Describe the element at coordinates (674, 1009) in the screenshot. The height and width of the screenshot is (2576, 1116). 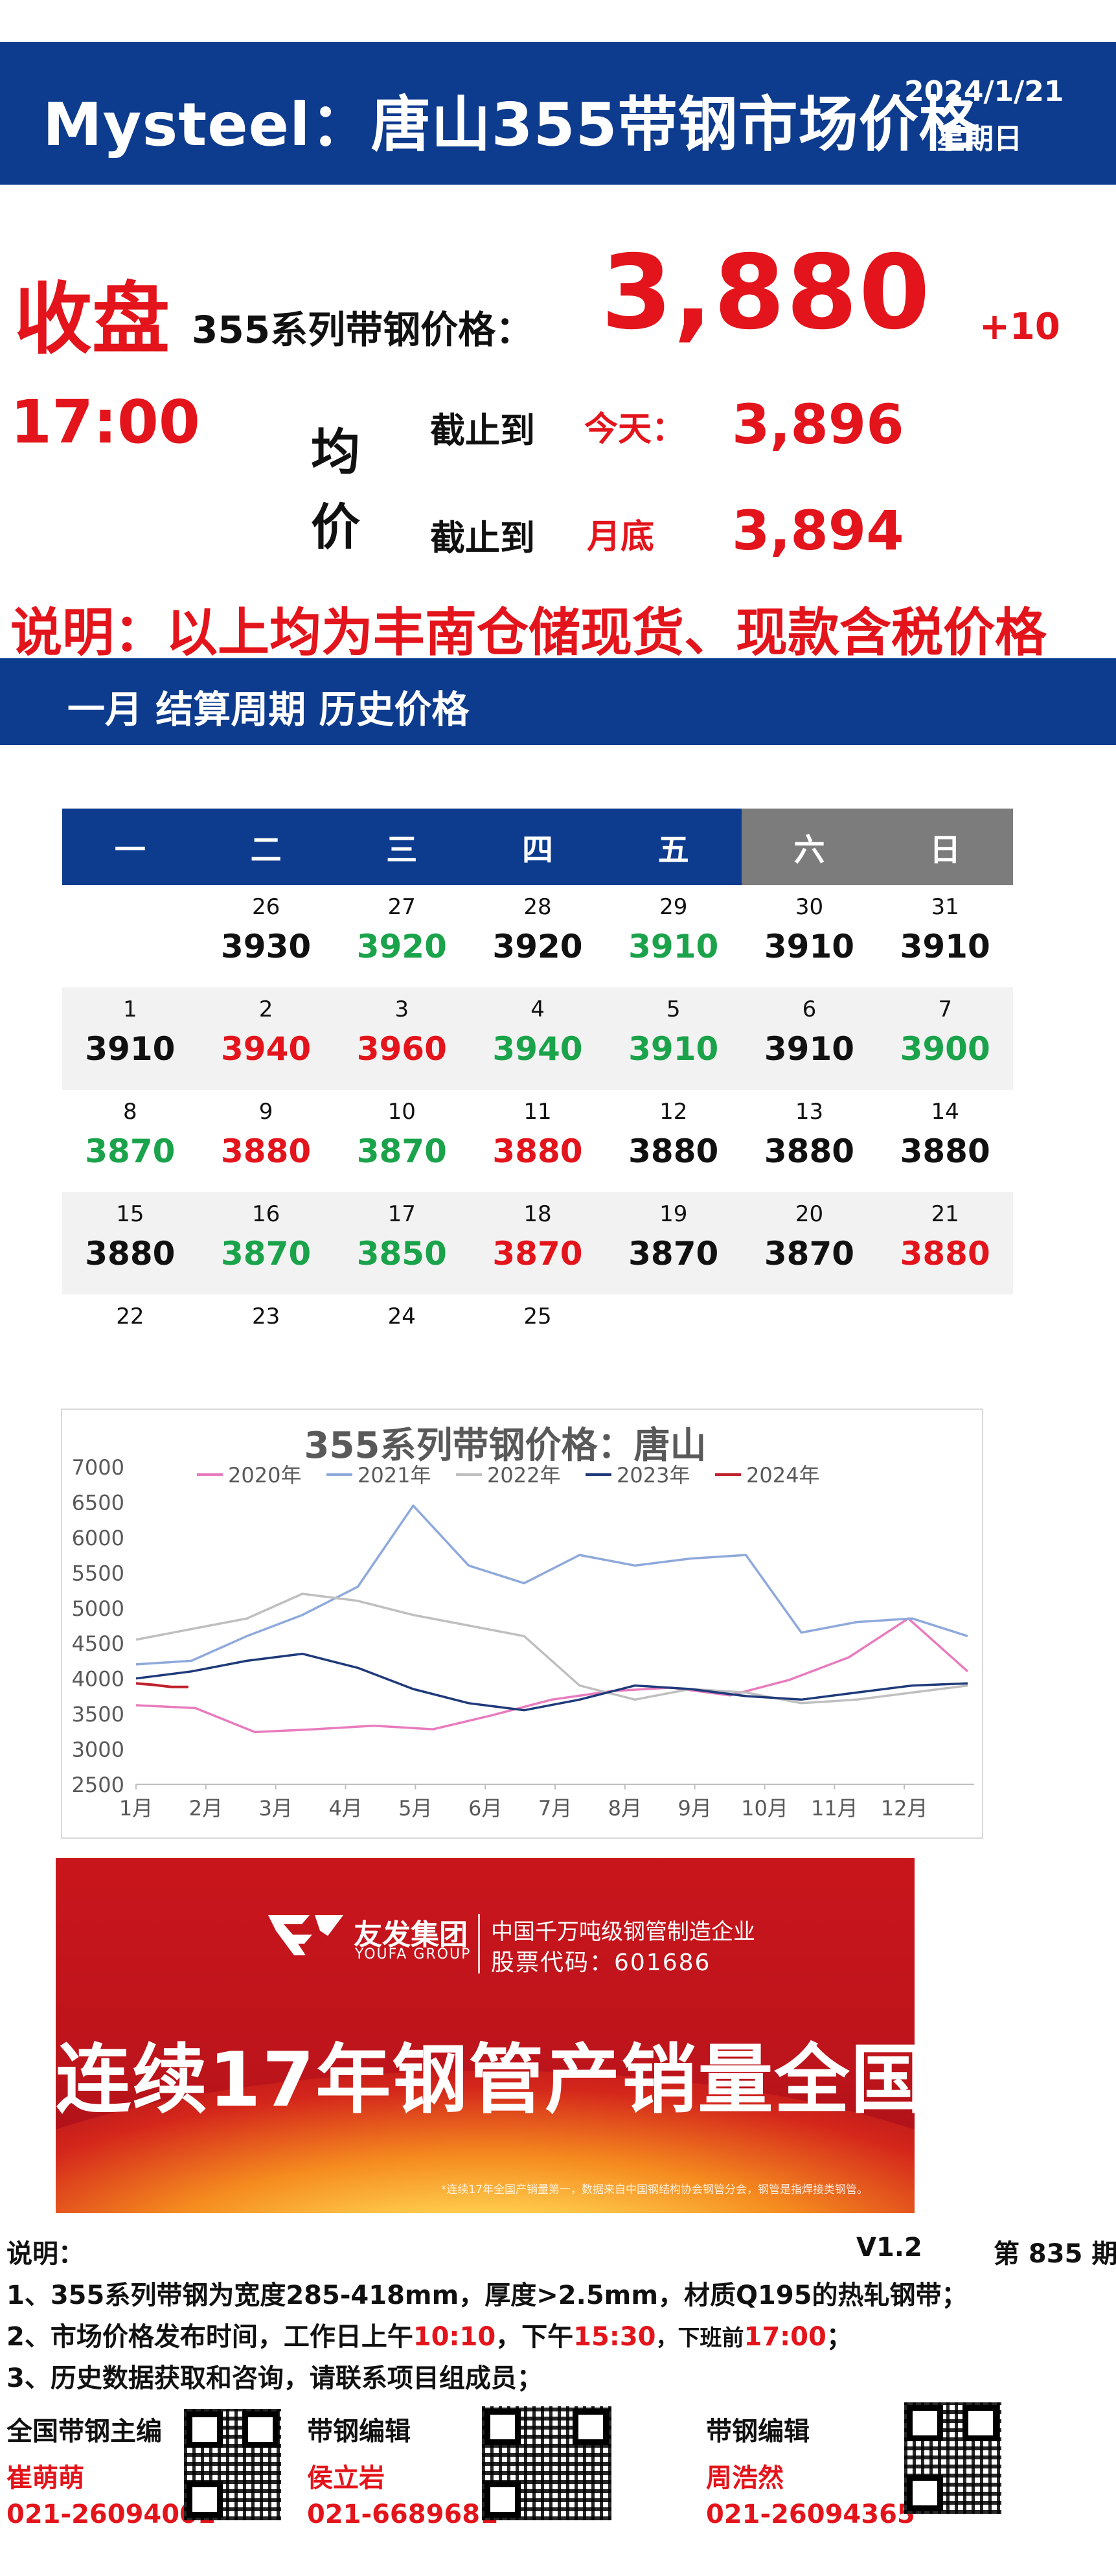
I see `calendar-day-number: 5` at that location.